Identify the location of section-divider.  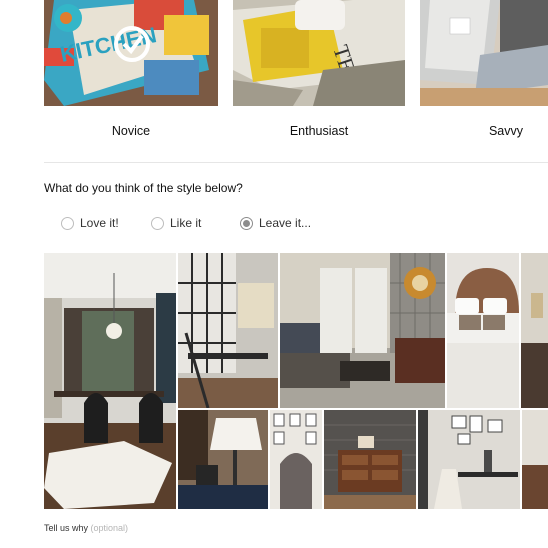
(296, 162).